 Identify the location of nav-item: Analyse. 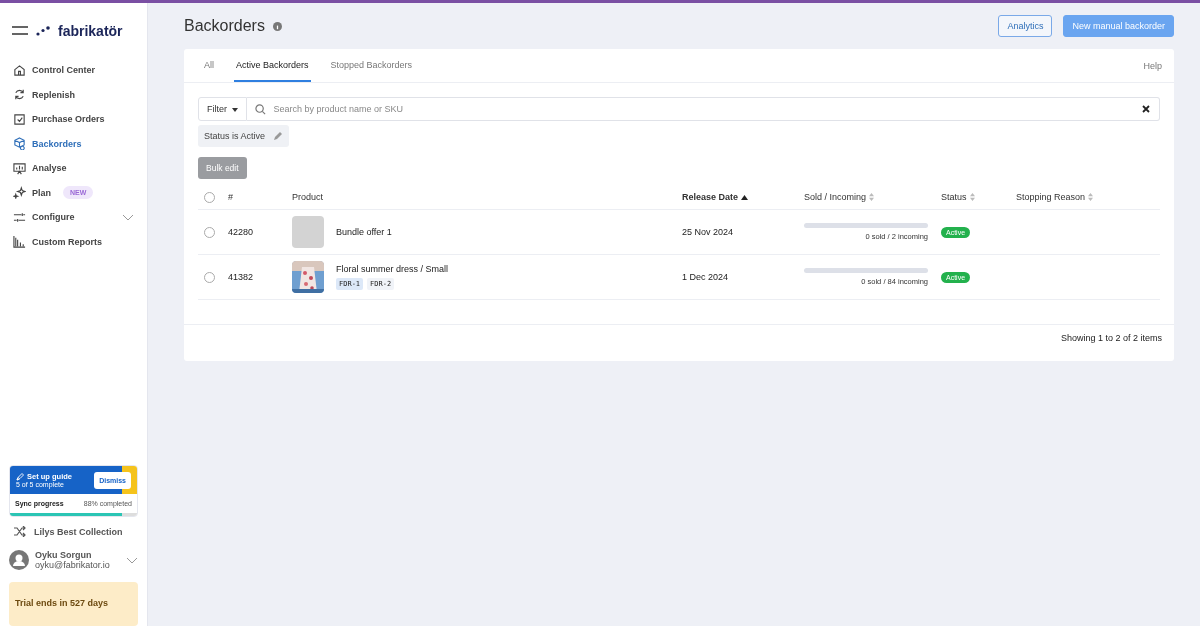
(73, 168).